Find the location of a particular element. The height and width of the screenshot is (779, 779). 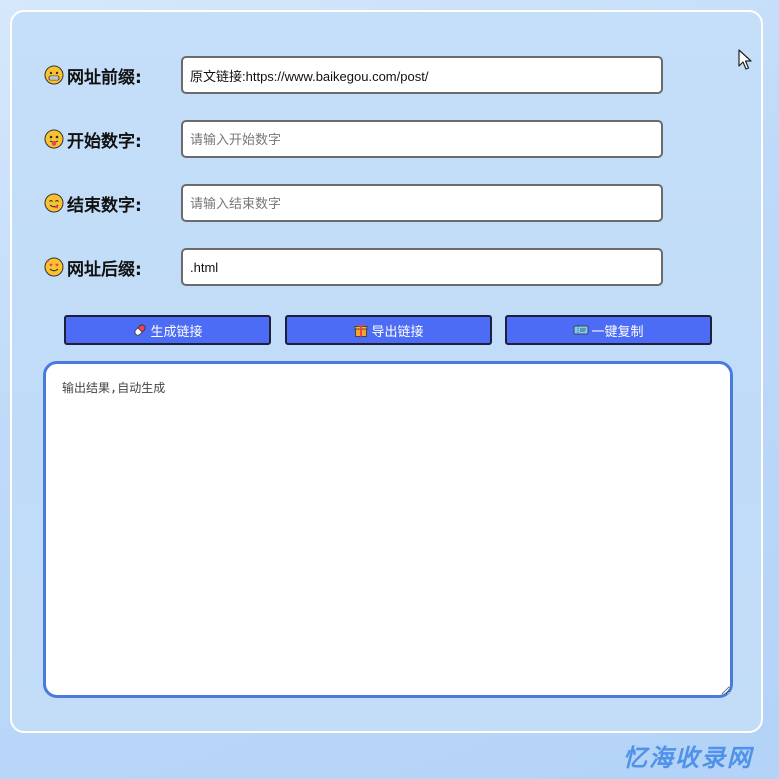

generate-links-label: 生成链接 is located at coordinates (176, 332).